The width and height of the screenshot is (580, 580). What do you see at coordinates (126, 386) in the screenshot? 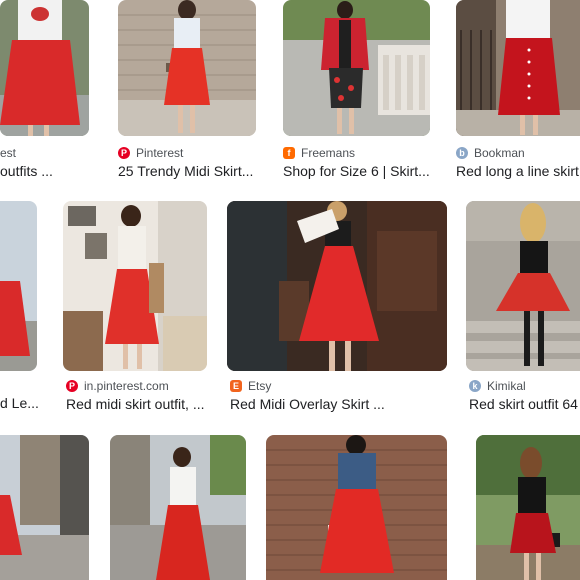
I see `result-source: in.pinterest.com` at bounding box center [126, 386].